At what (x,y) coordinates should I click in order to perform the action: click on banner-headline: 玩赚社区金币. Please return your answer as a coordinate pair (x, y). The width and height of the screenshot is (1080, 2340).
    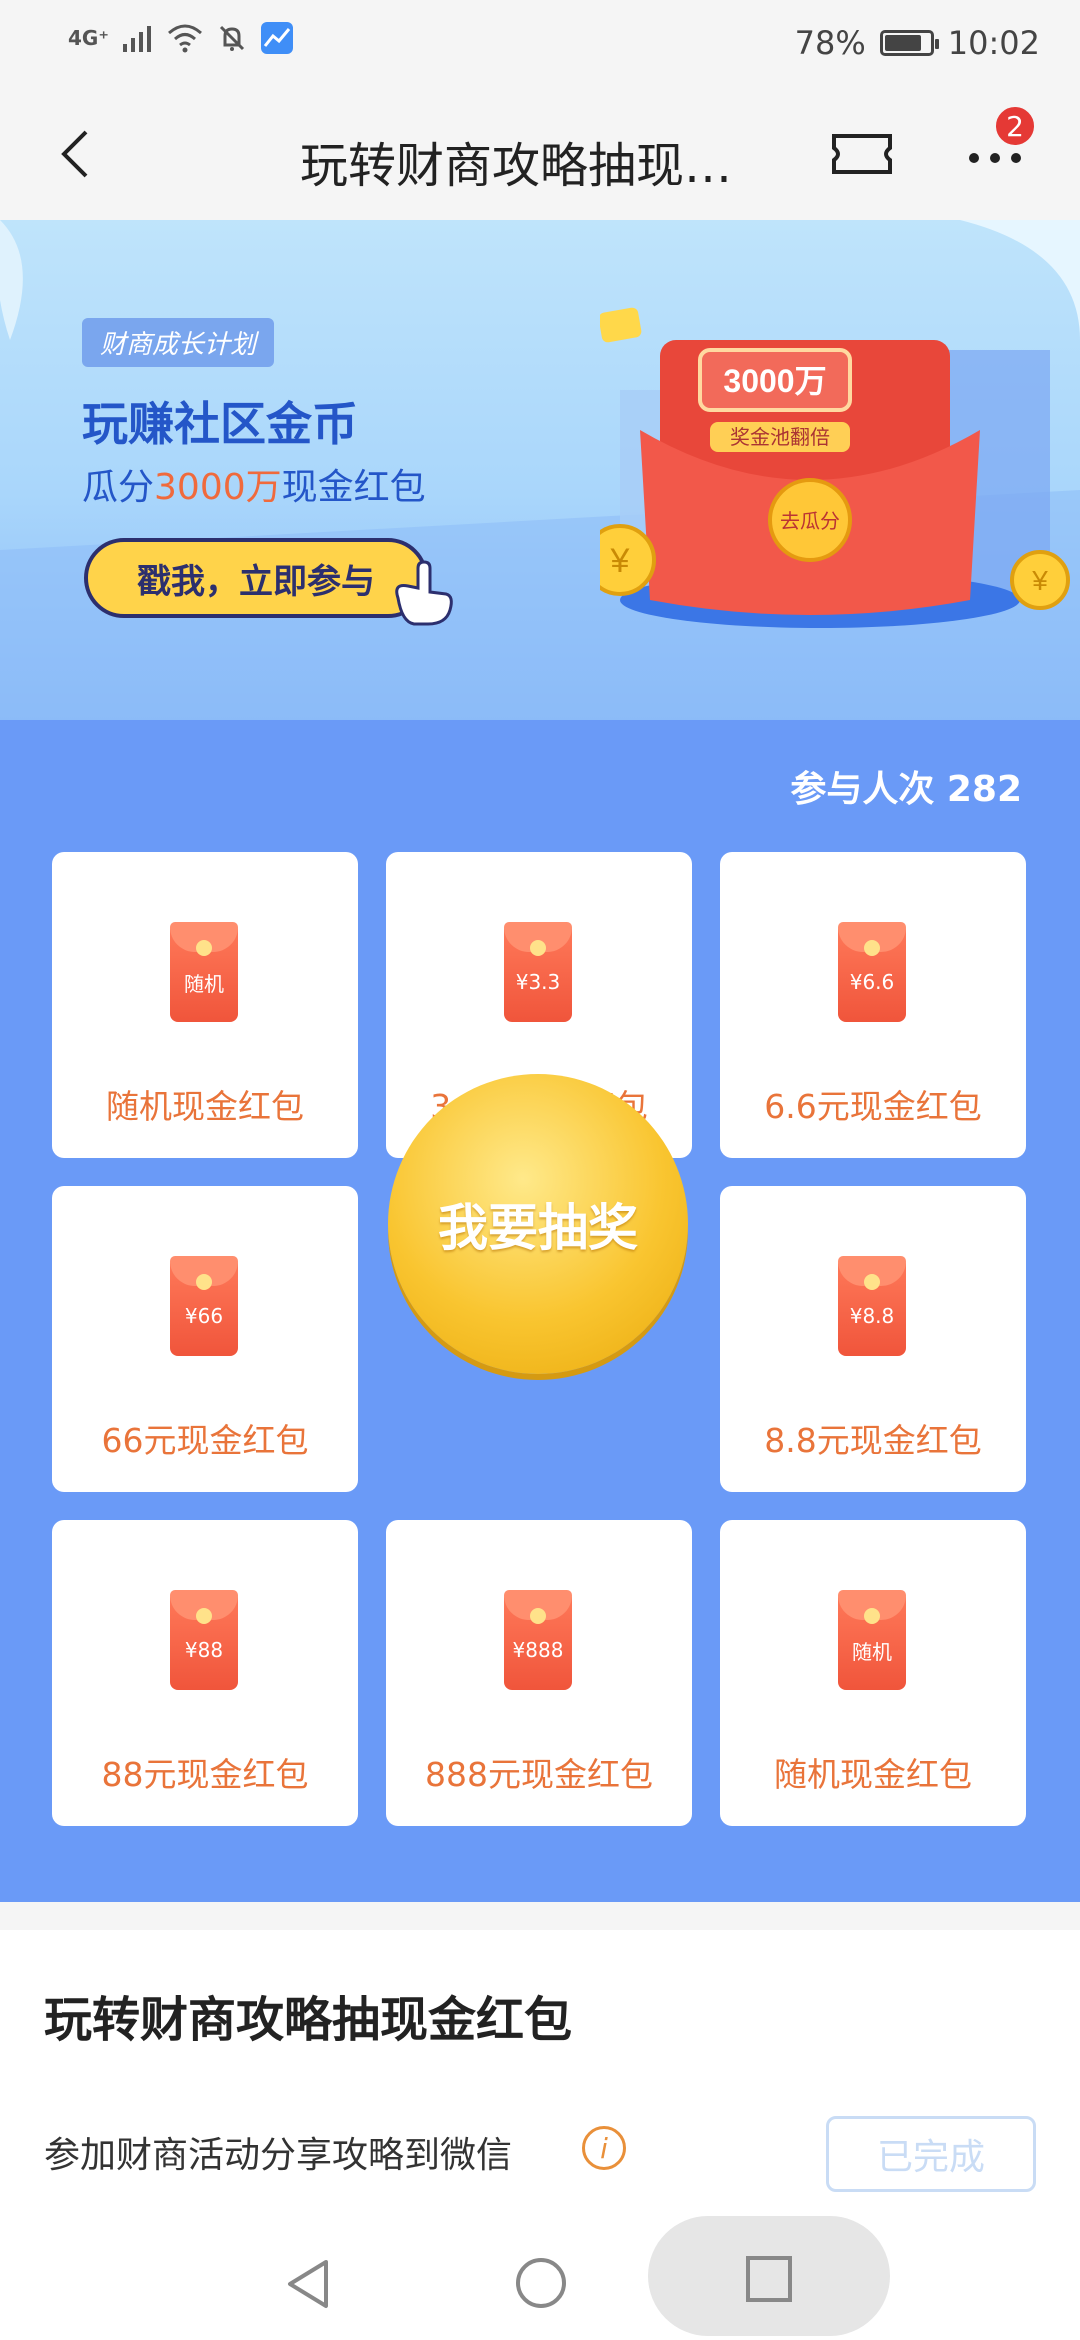
    Looking at the image, I should click on (220, 424).